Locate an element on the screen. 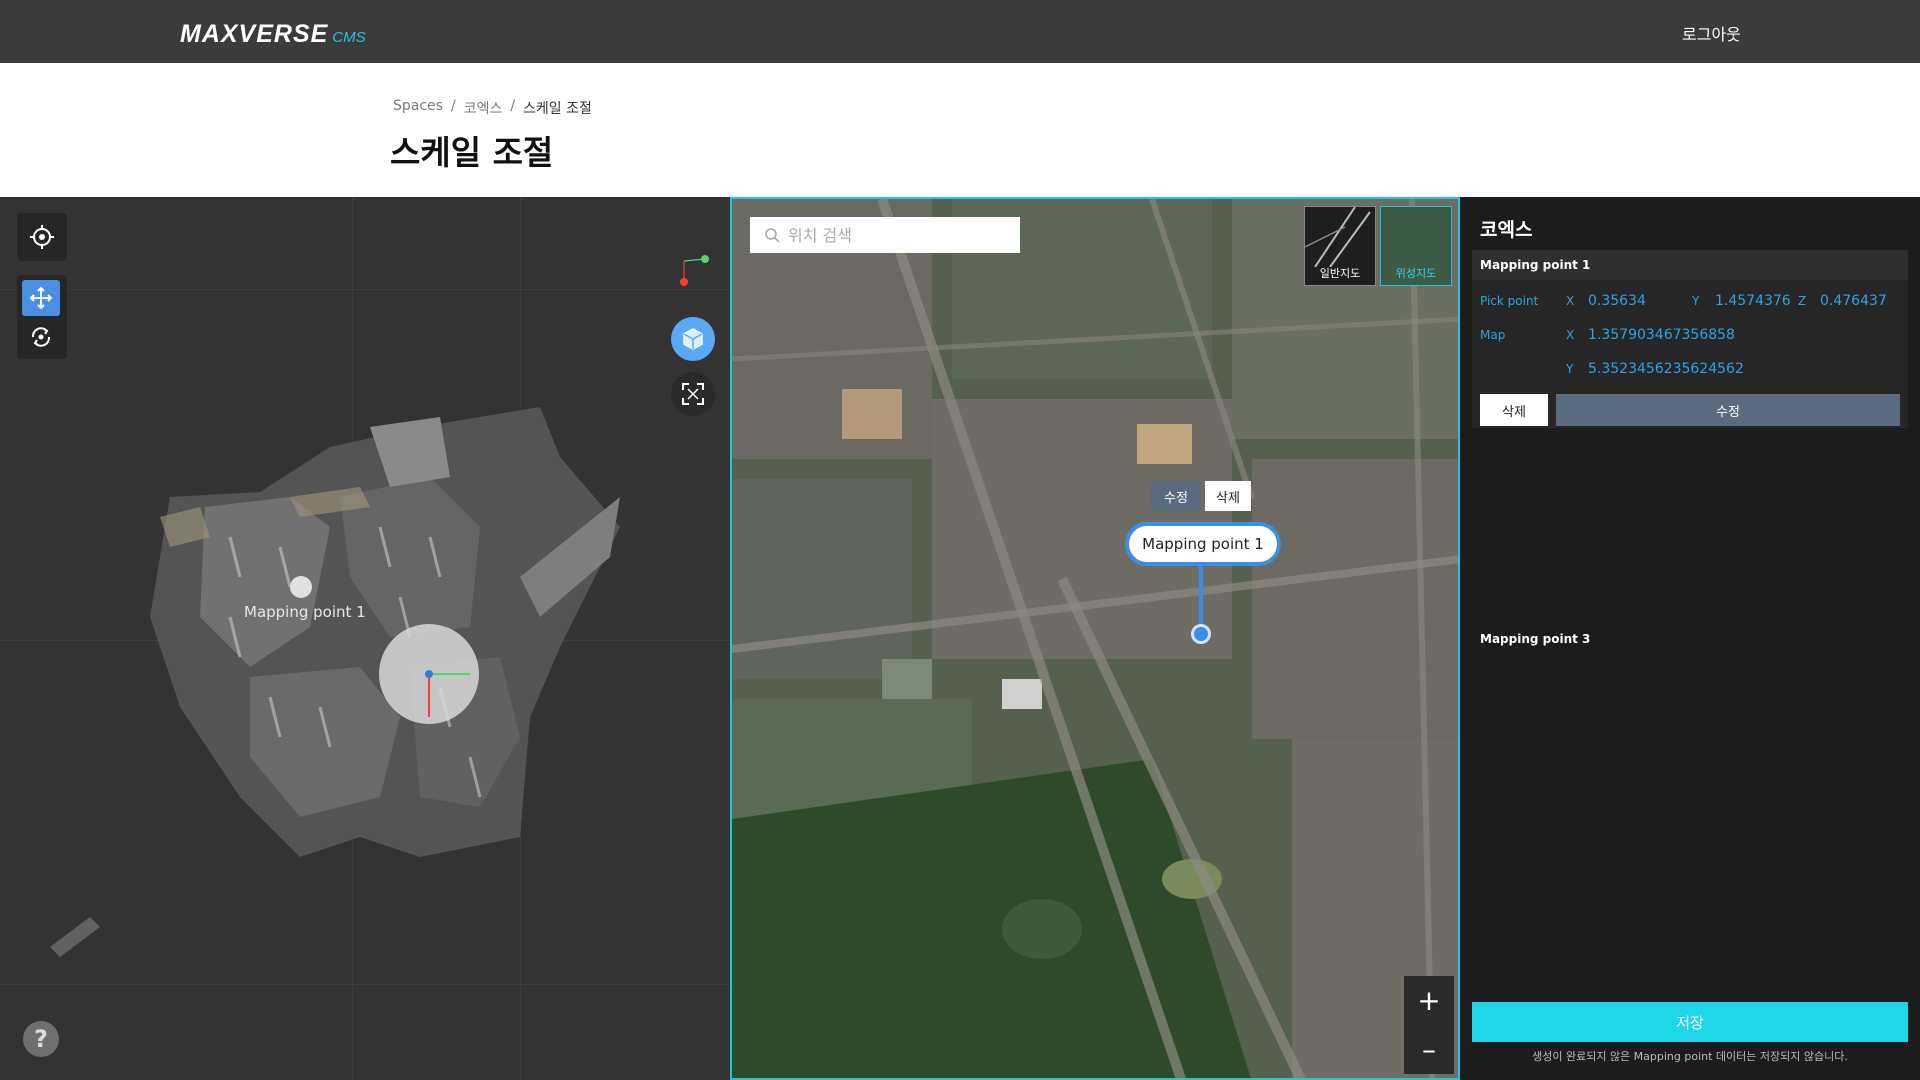 The width and height of the screenshot is (1920, 1080). map-type-normal-button: 일반지도 is located at coordinates (1340, 246).